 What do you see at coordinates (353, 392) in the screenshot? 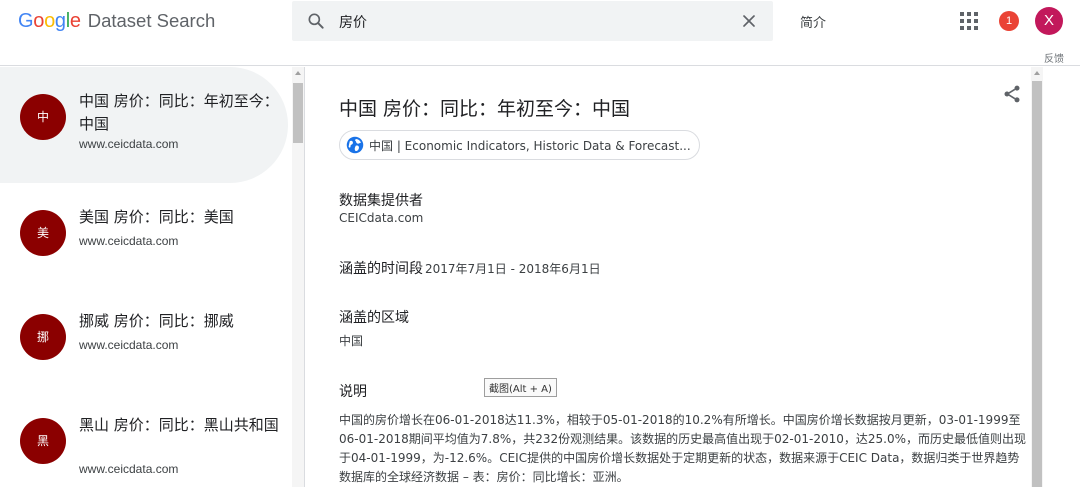
I see `description-label: 说明` at bounding box center [353, 392].